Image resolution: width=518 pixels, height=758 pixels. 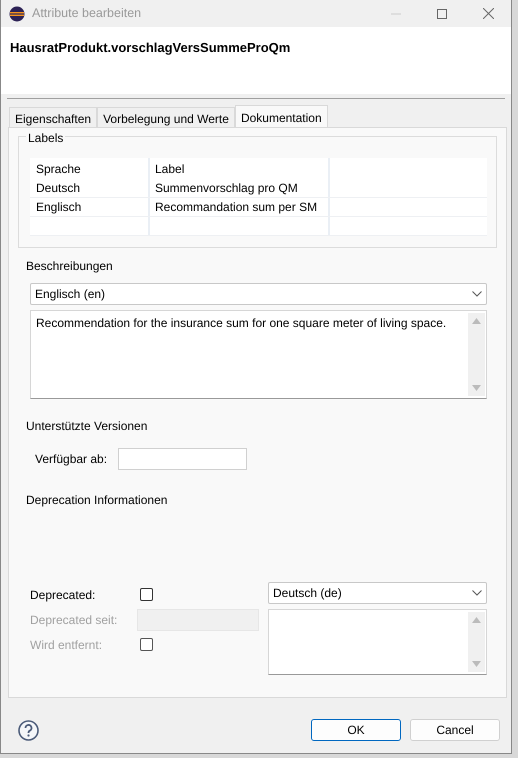 What do you see at coordinates (377, 642) in the screenshot?
I see `deprecation-textarea` at bounding box center [377, 642].